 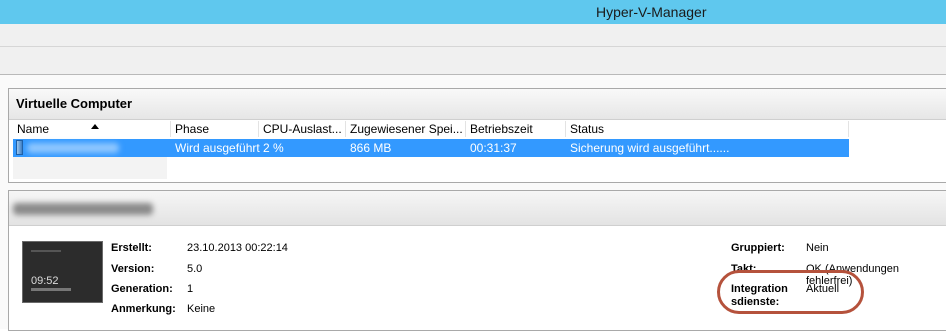 What do you see at coordinates (74, 103) in the screenshot?
I see `panel-title: Virtuelle Computer` at bounding box center [74, 103].